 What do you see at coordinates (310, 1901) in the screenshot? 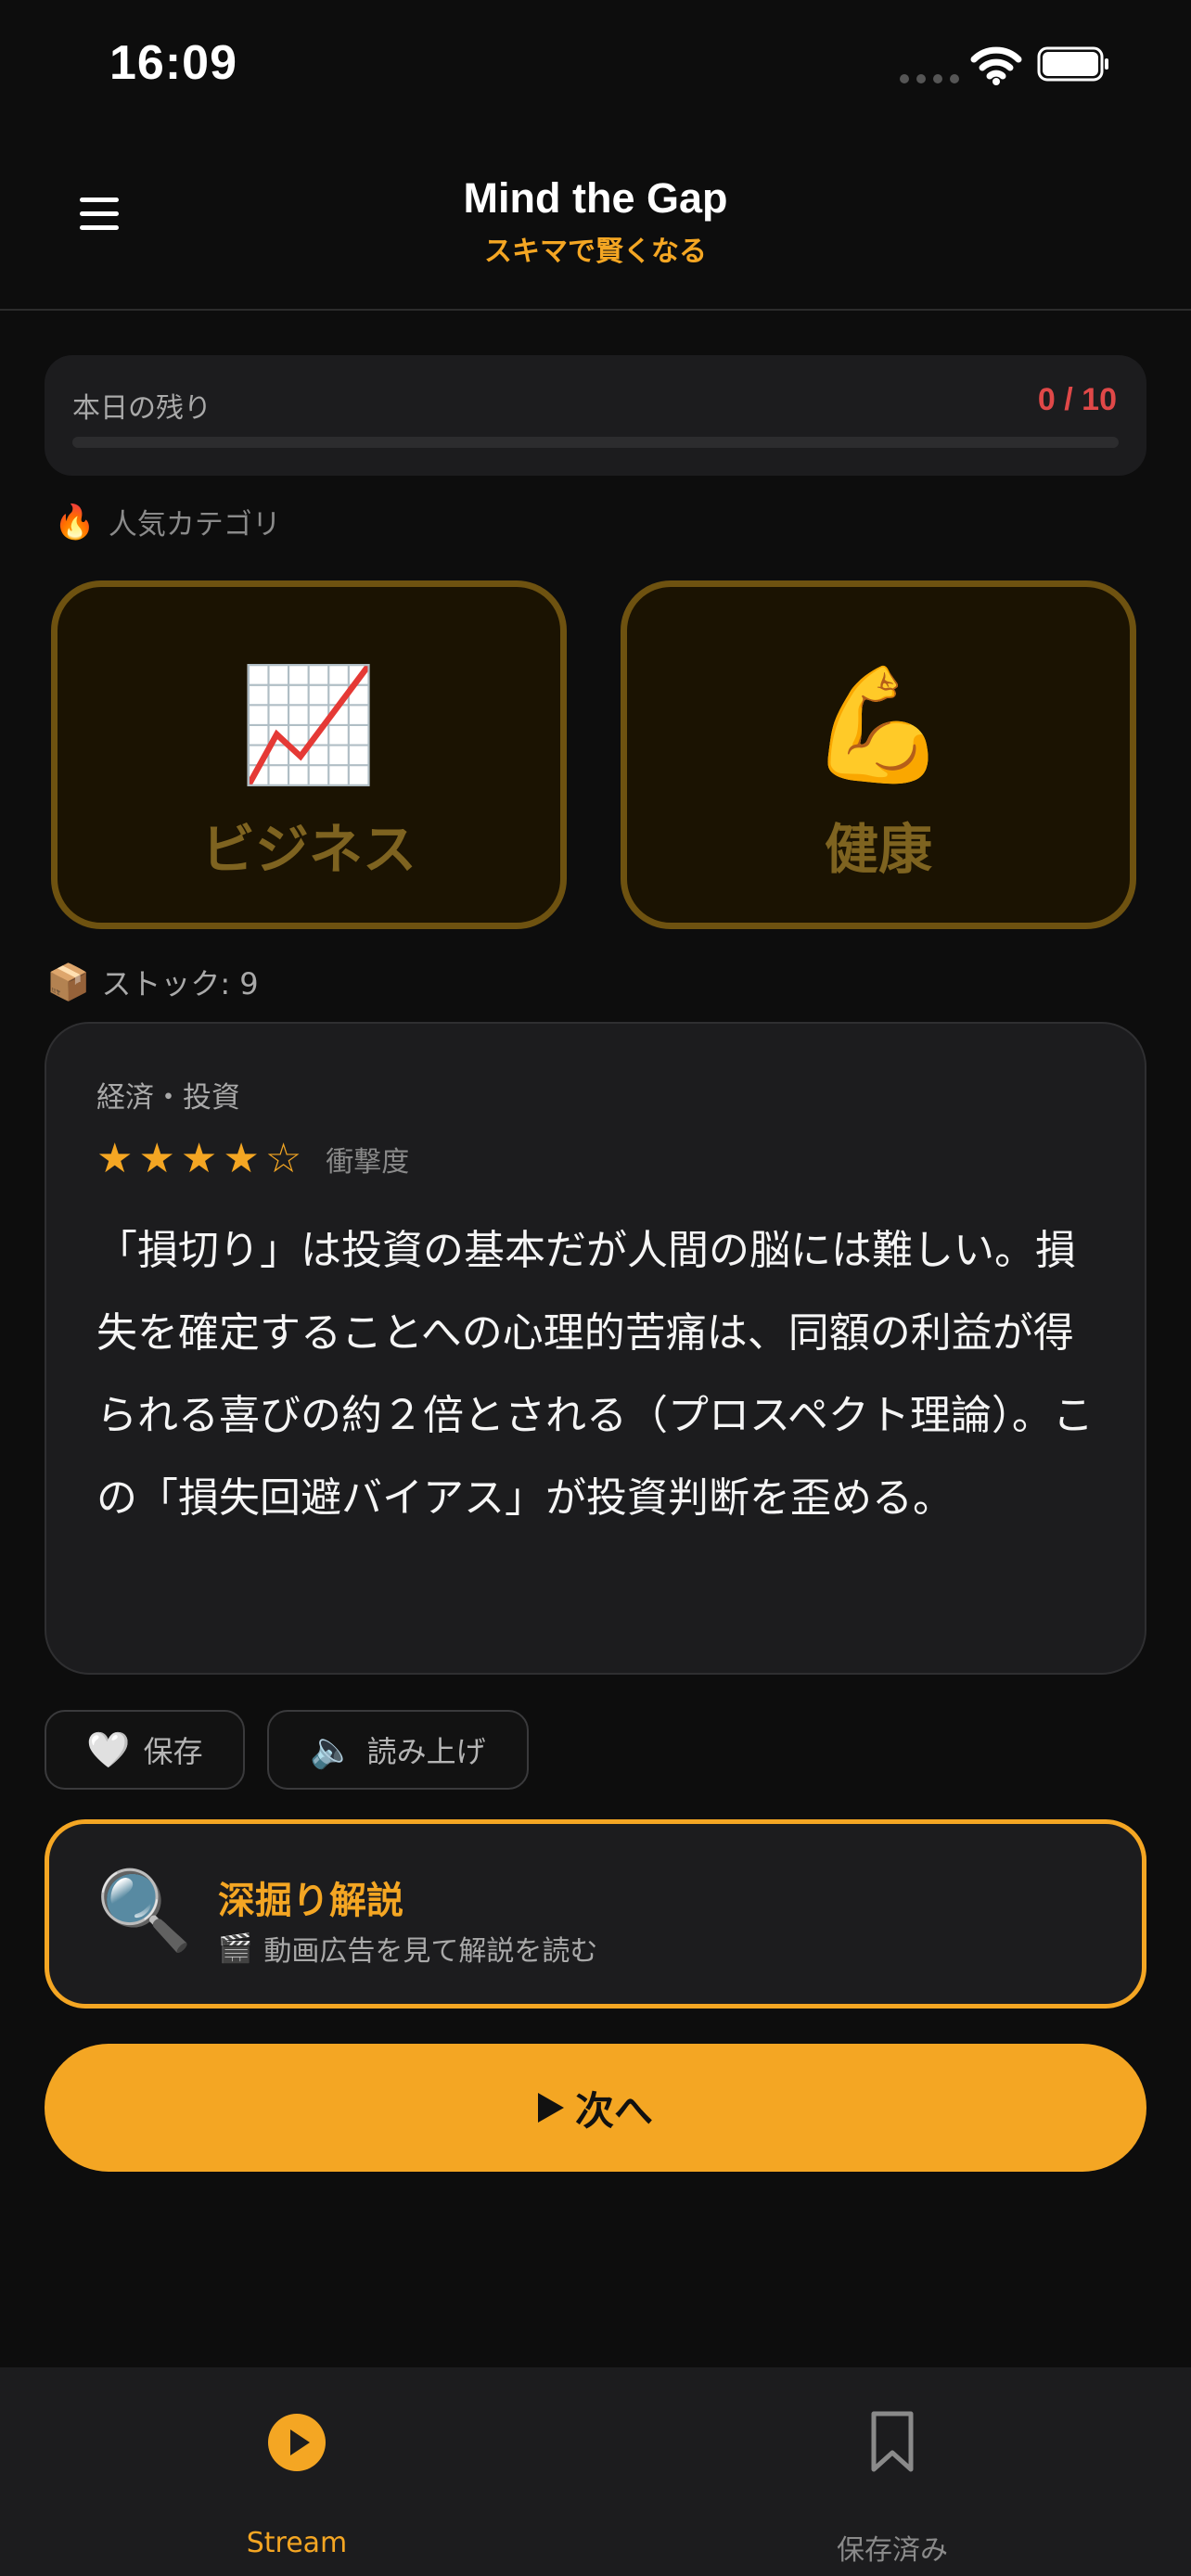
I see `deep-dive-title: 深掘り解説` at bounding box center [310, 1901].